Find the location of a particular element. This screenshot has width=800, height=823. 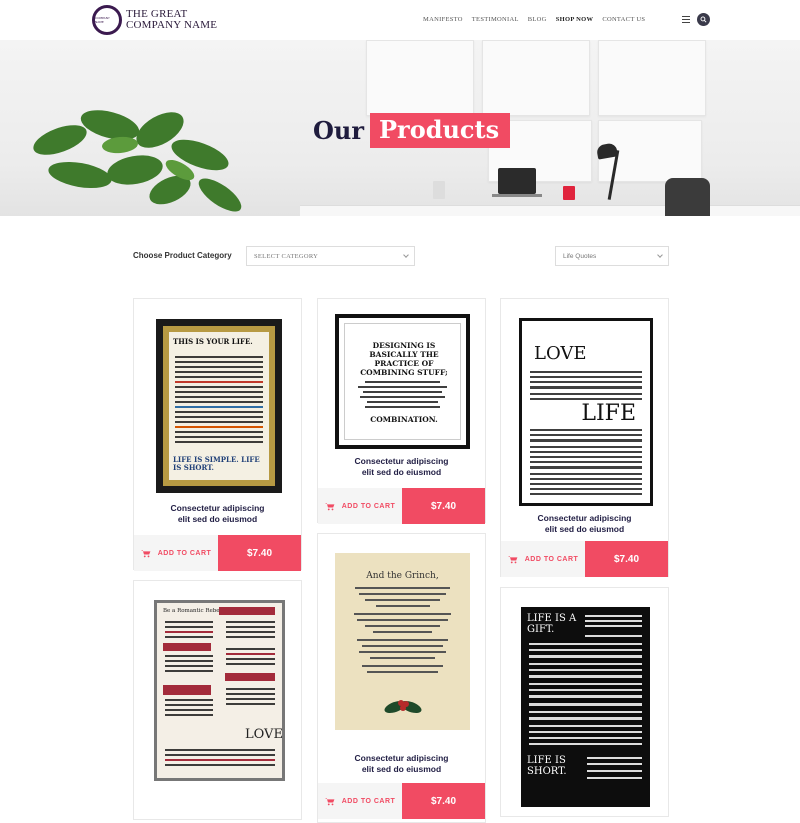

product-card: LIFE IS A GIFT. LIFE IS SHORT. is located at coordinates (584, 702).